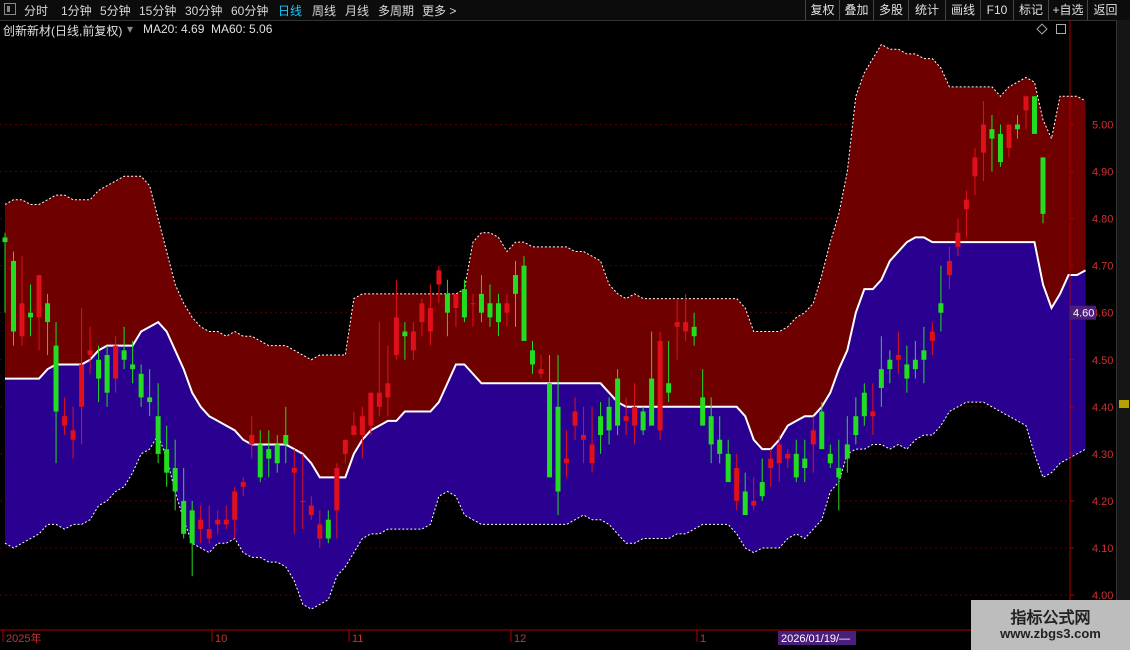 The height and width of the screenshot is (650, 1130). I want to click on price-tick-label: 4.10, so click(1102, 549).